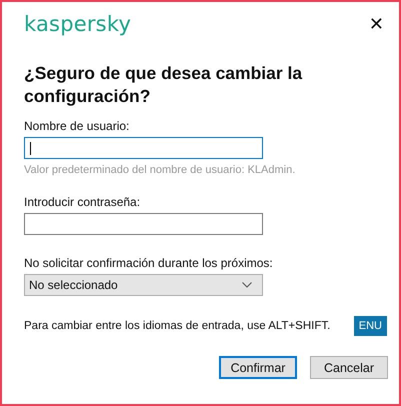 This screenshot has height=406, width=401. What do you see at coordinates (77, 126) in the screenshot?
I see `field-label: Nombre de usuario:` at bounding box center [77, 126].